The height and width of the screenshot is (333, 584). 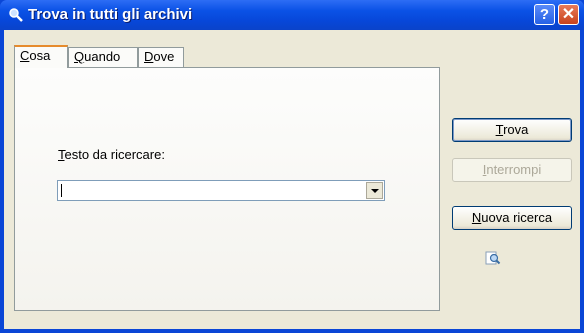 What do you see at coordinates (512, 170) in the screenshot?
I see `stop-button: Interrompi` at bounding box center [512, 170].